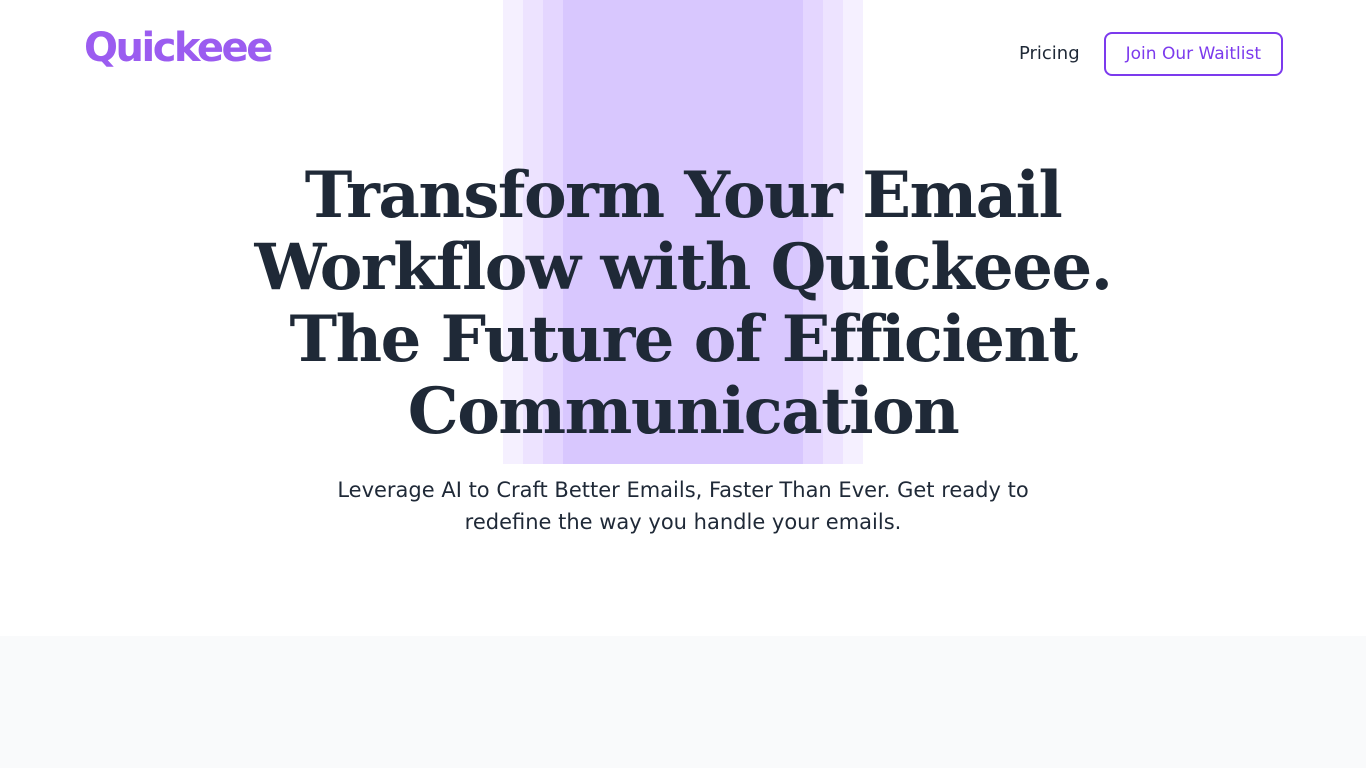  I want to click on main-nav: Pricing Join Our Waitlist, so click(1151, 54).